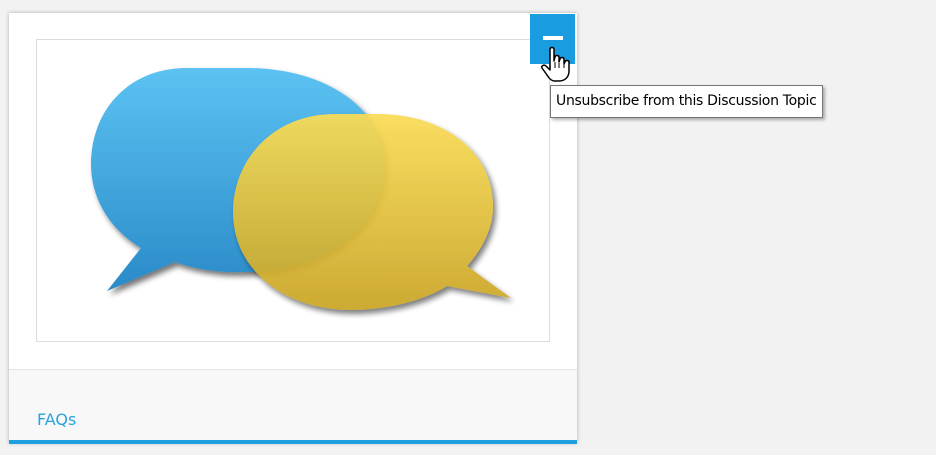 This screenshot has height=455, width=936. Describe the element at coordinates (555, 64) in the screenshot. I see `hand-pointer-icon` at that location.